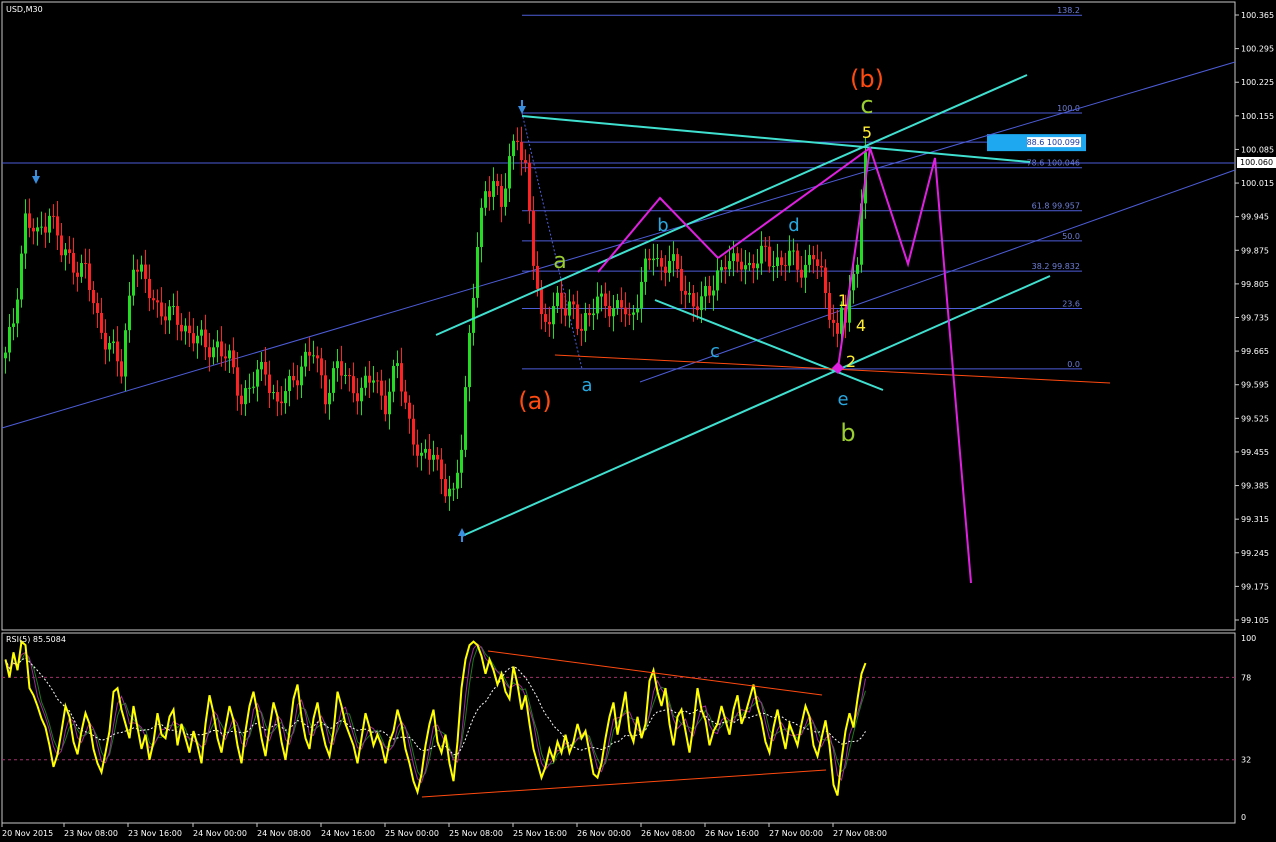 The width and height of the screenshot is (1276, 842). Describe the element at coordinates (586, 385) in the screenshot. I see `wave-label-a-blue: a` at that location.